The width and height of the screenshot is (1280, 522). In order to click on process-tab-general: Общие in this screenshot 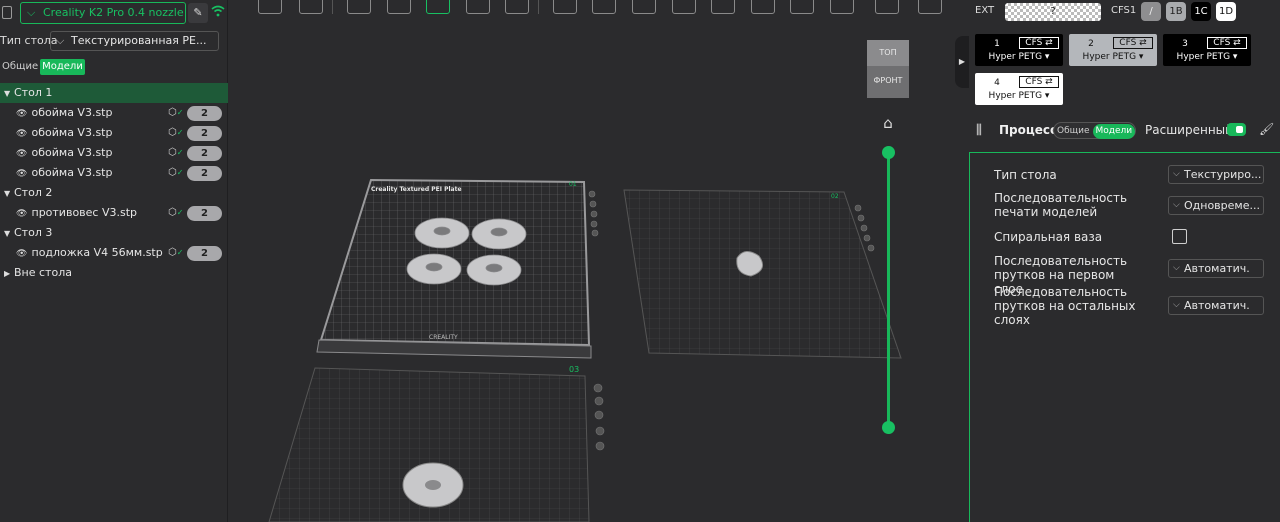, I will do `click(1073, 131)`.